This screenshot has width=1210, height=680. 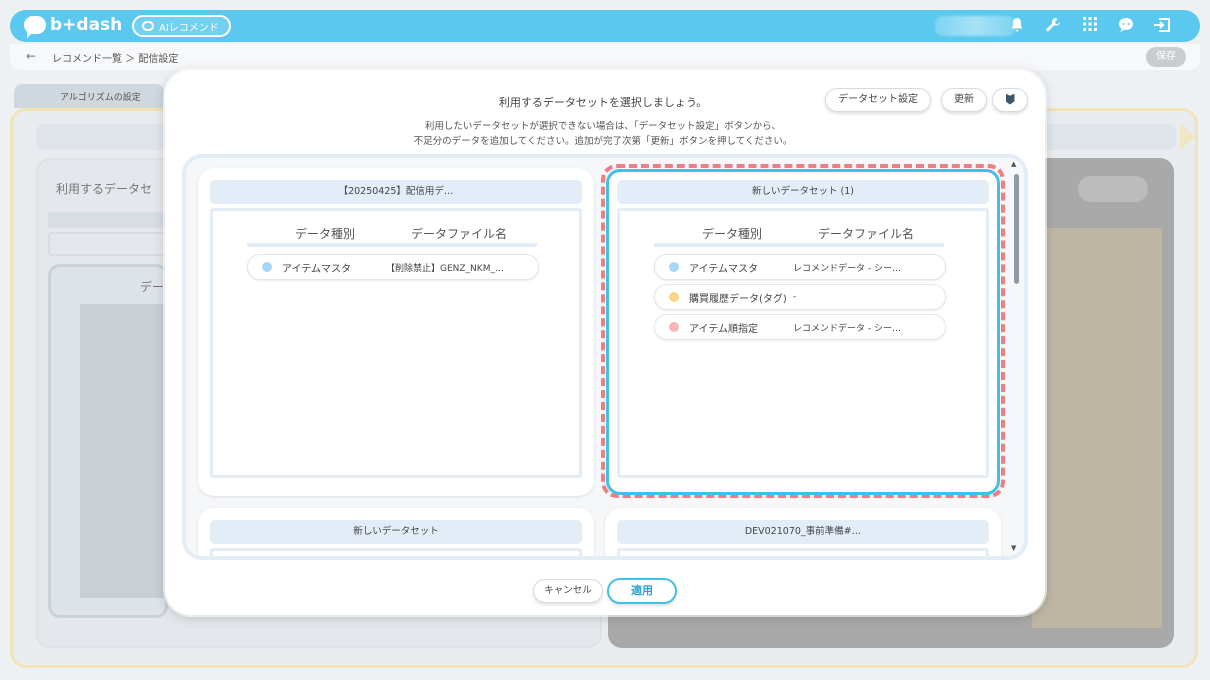 I want to click on grid-icon, so click(x=1090, y=26).